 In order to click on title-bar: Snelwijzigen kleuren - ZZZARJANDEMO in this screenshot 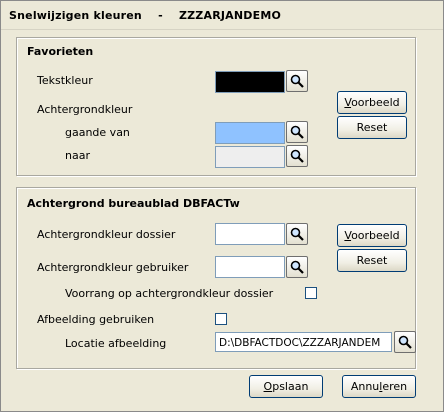, I will do `click(222, 15)`.